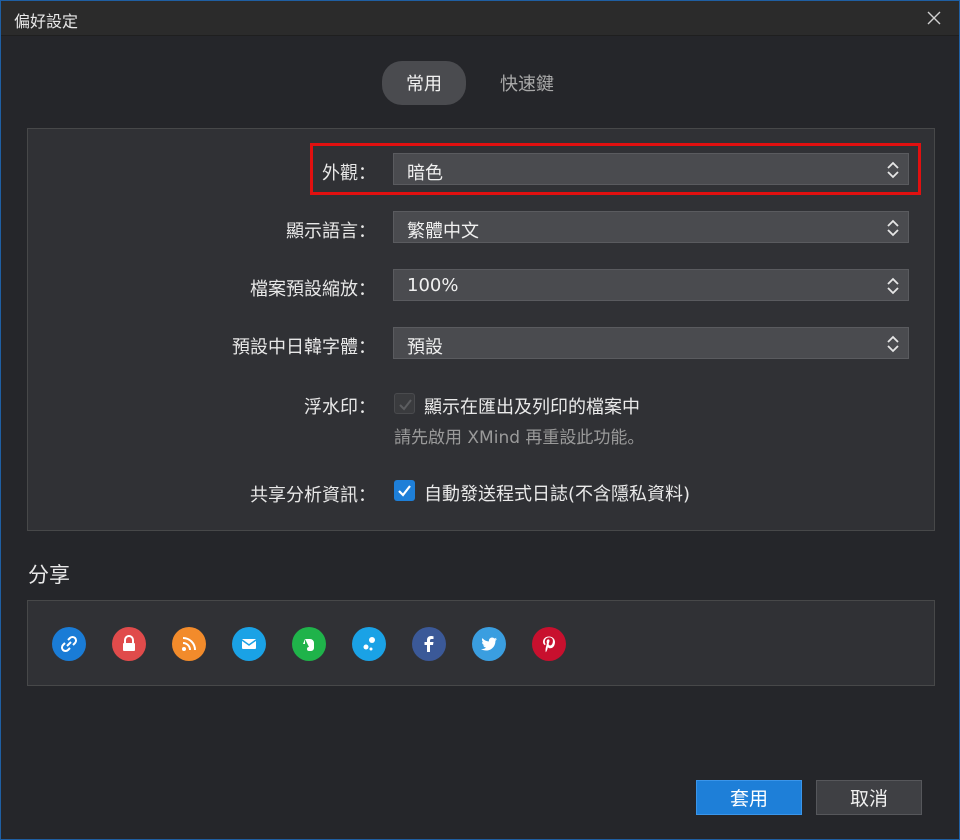  I want to click on share-pinterest-button, so click(549, 644).